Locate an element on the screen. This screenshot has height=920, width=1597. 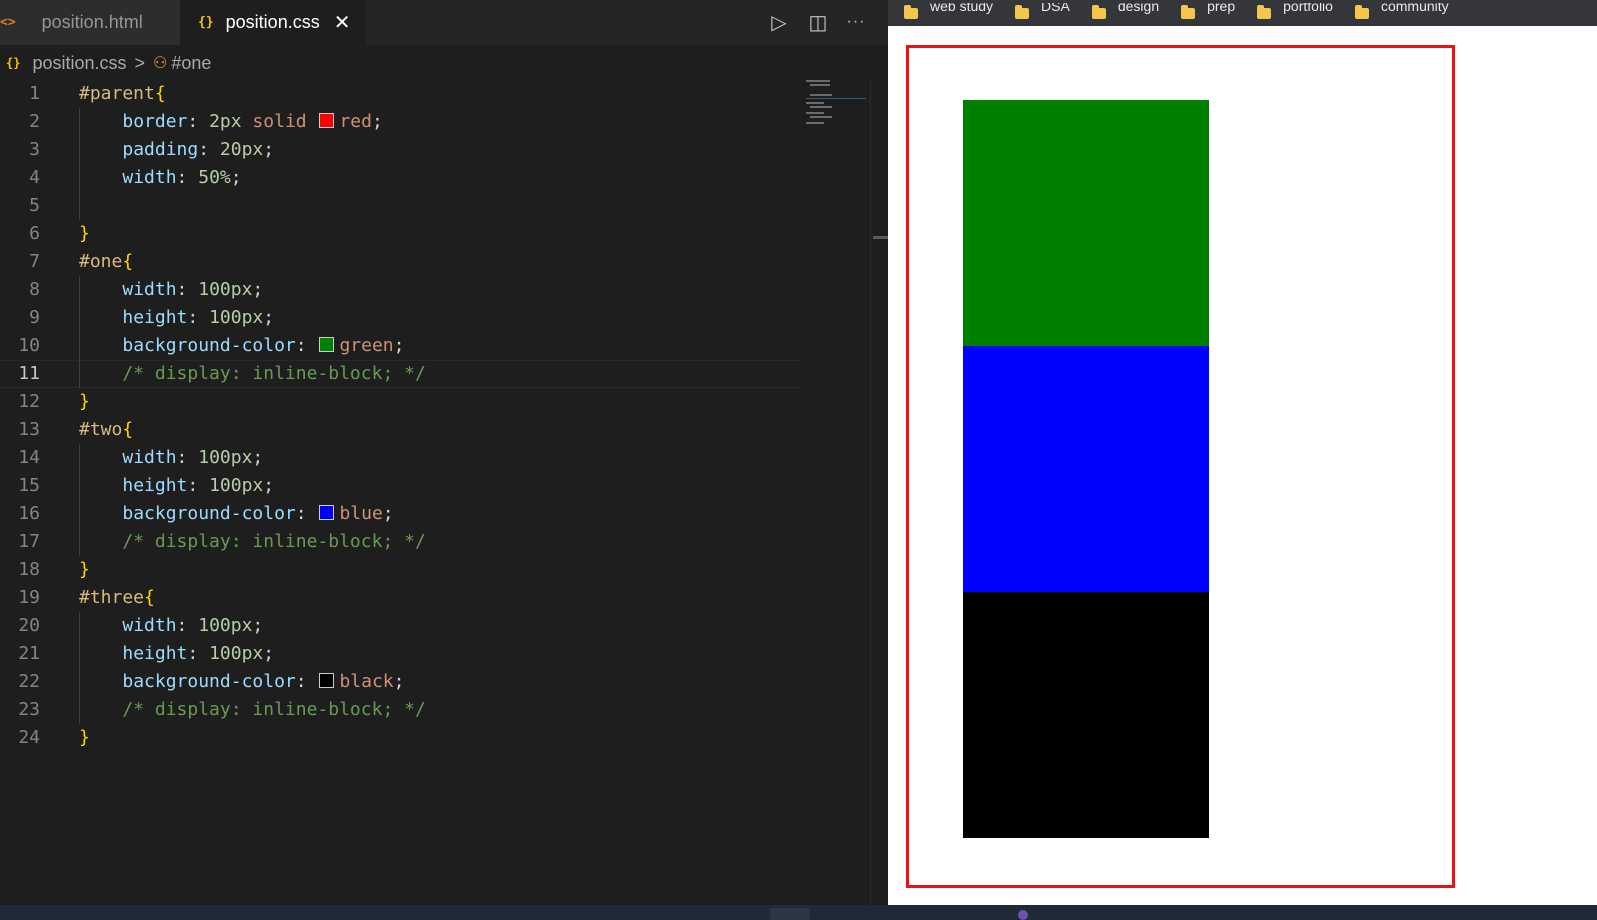
breadcrumb-file: position.css is located at coordinates (79, 63).